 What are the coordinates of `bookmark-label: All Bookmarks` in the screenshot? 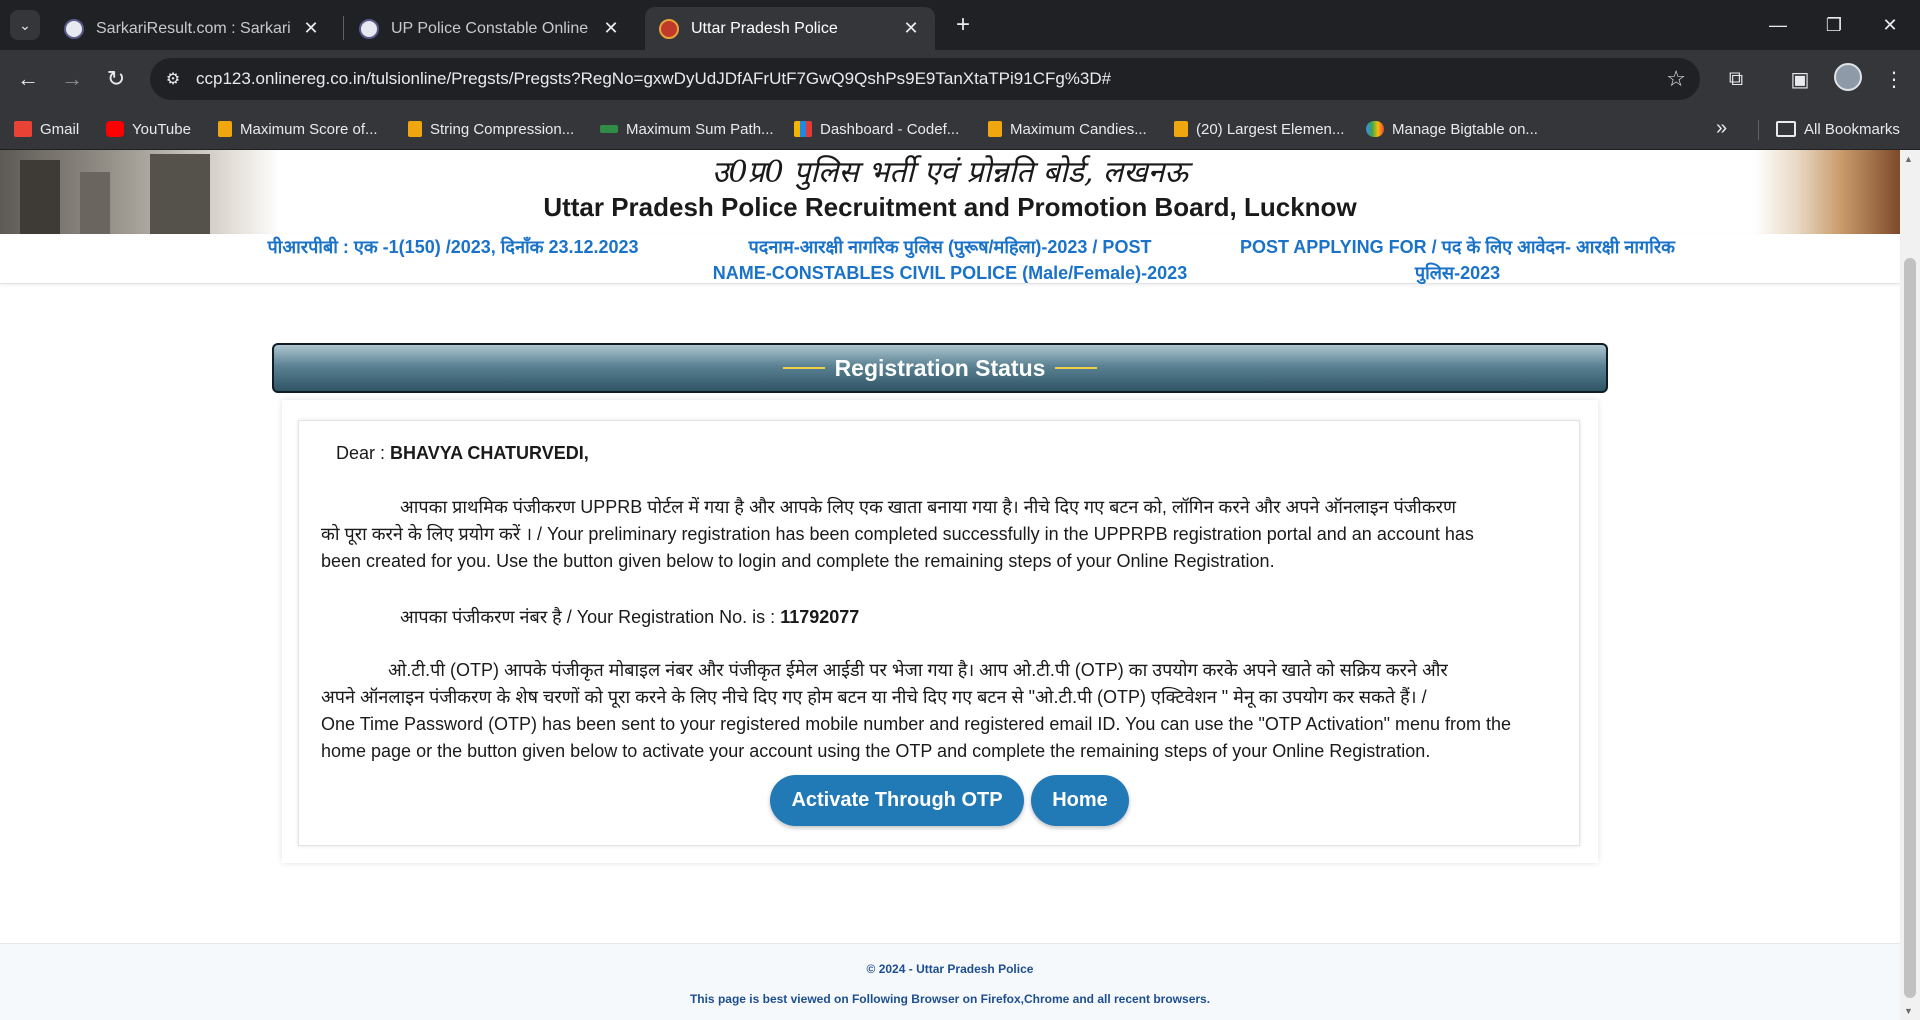 It's located at (1852, 129).